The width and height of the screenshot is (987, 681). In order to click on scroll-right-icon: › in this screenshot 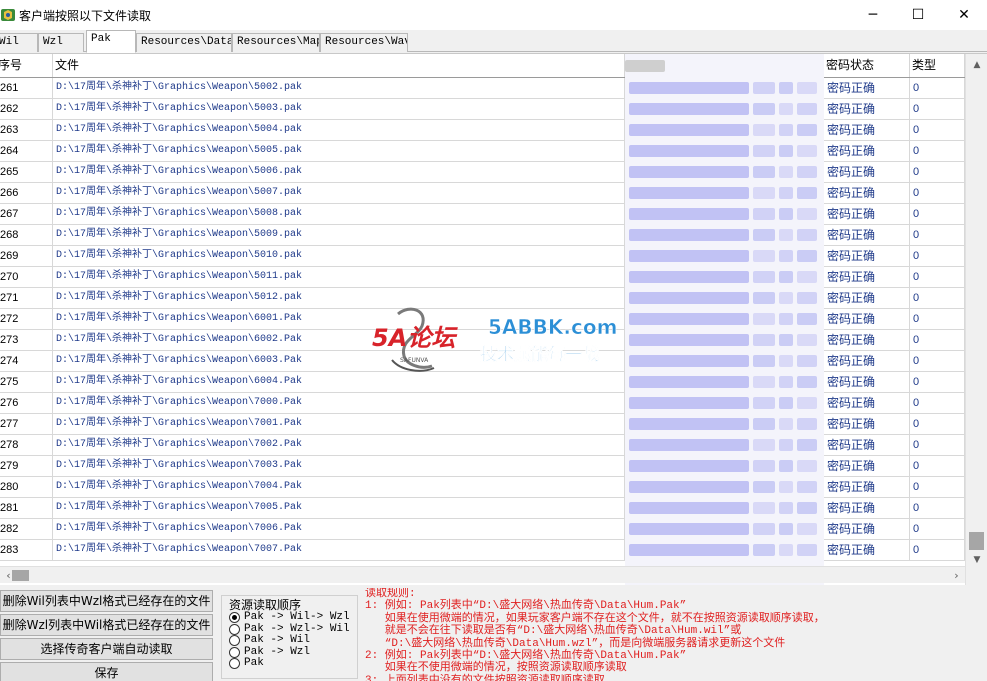, I will do `click(956, 575)`.